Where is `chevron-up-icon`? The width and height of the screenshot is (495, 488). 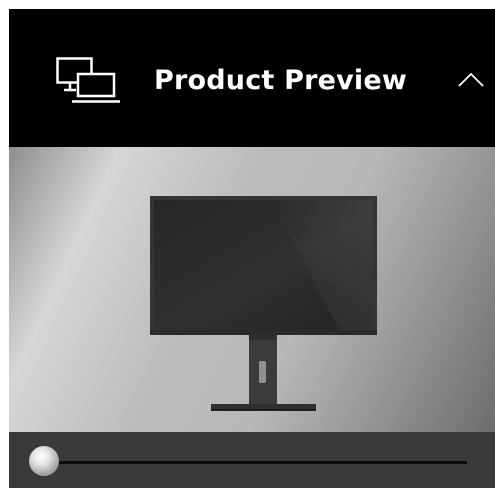 chevron-up-icon is located at coordinates (471, 79).